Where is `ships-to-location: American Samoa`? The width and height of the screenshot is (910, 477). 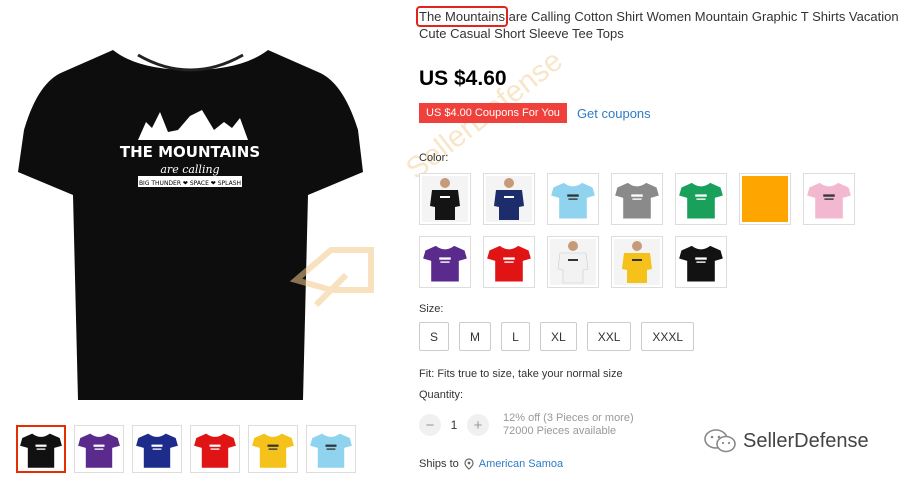
ships-to-location: American Samoa is located at coordinates (521, 464).